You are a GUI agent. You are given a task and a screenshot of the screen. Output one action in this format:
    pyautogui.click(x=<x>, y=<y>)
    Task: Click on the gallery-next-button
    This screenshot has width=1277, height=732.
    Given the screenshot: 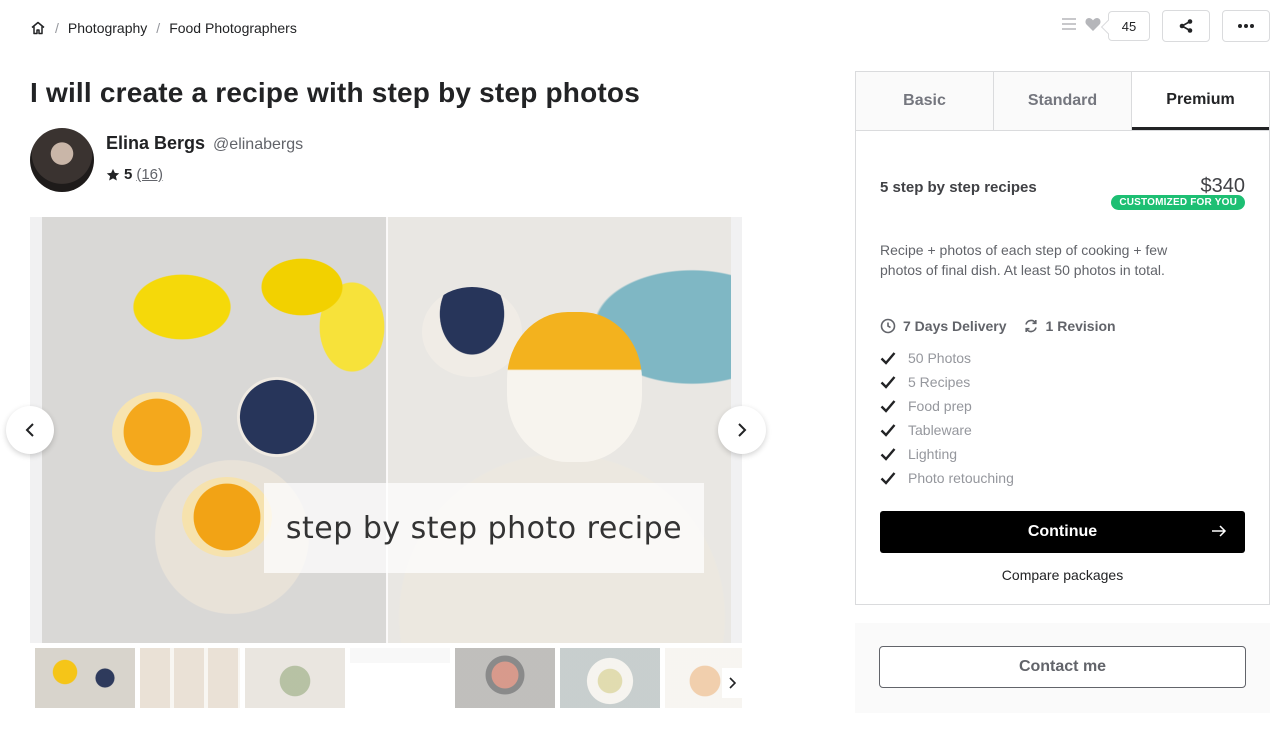 What is the action you would take?
    pyautogui.click(x=742, y=430)
    